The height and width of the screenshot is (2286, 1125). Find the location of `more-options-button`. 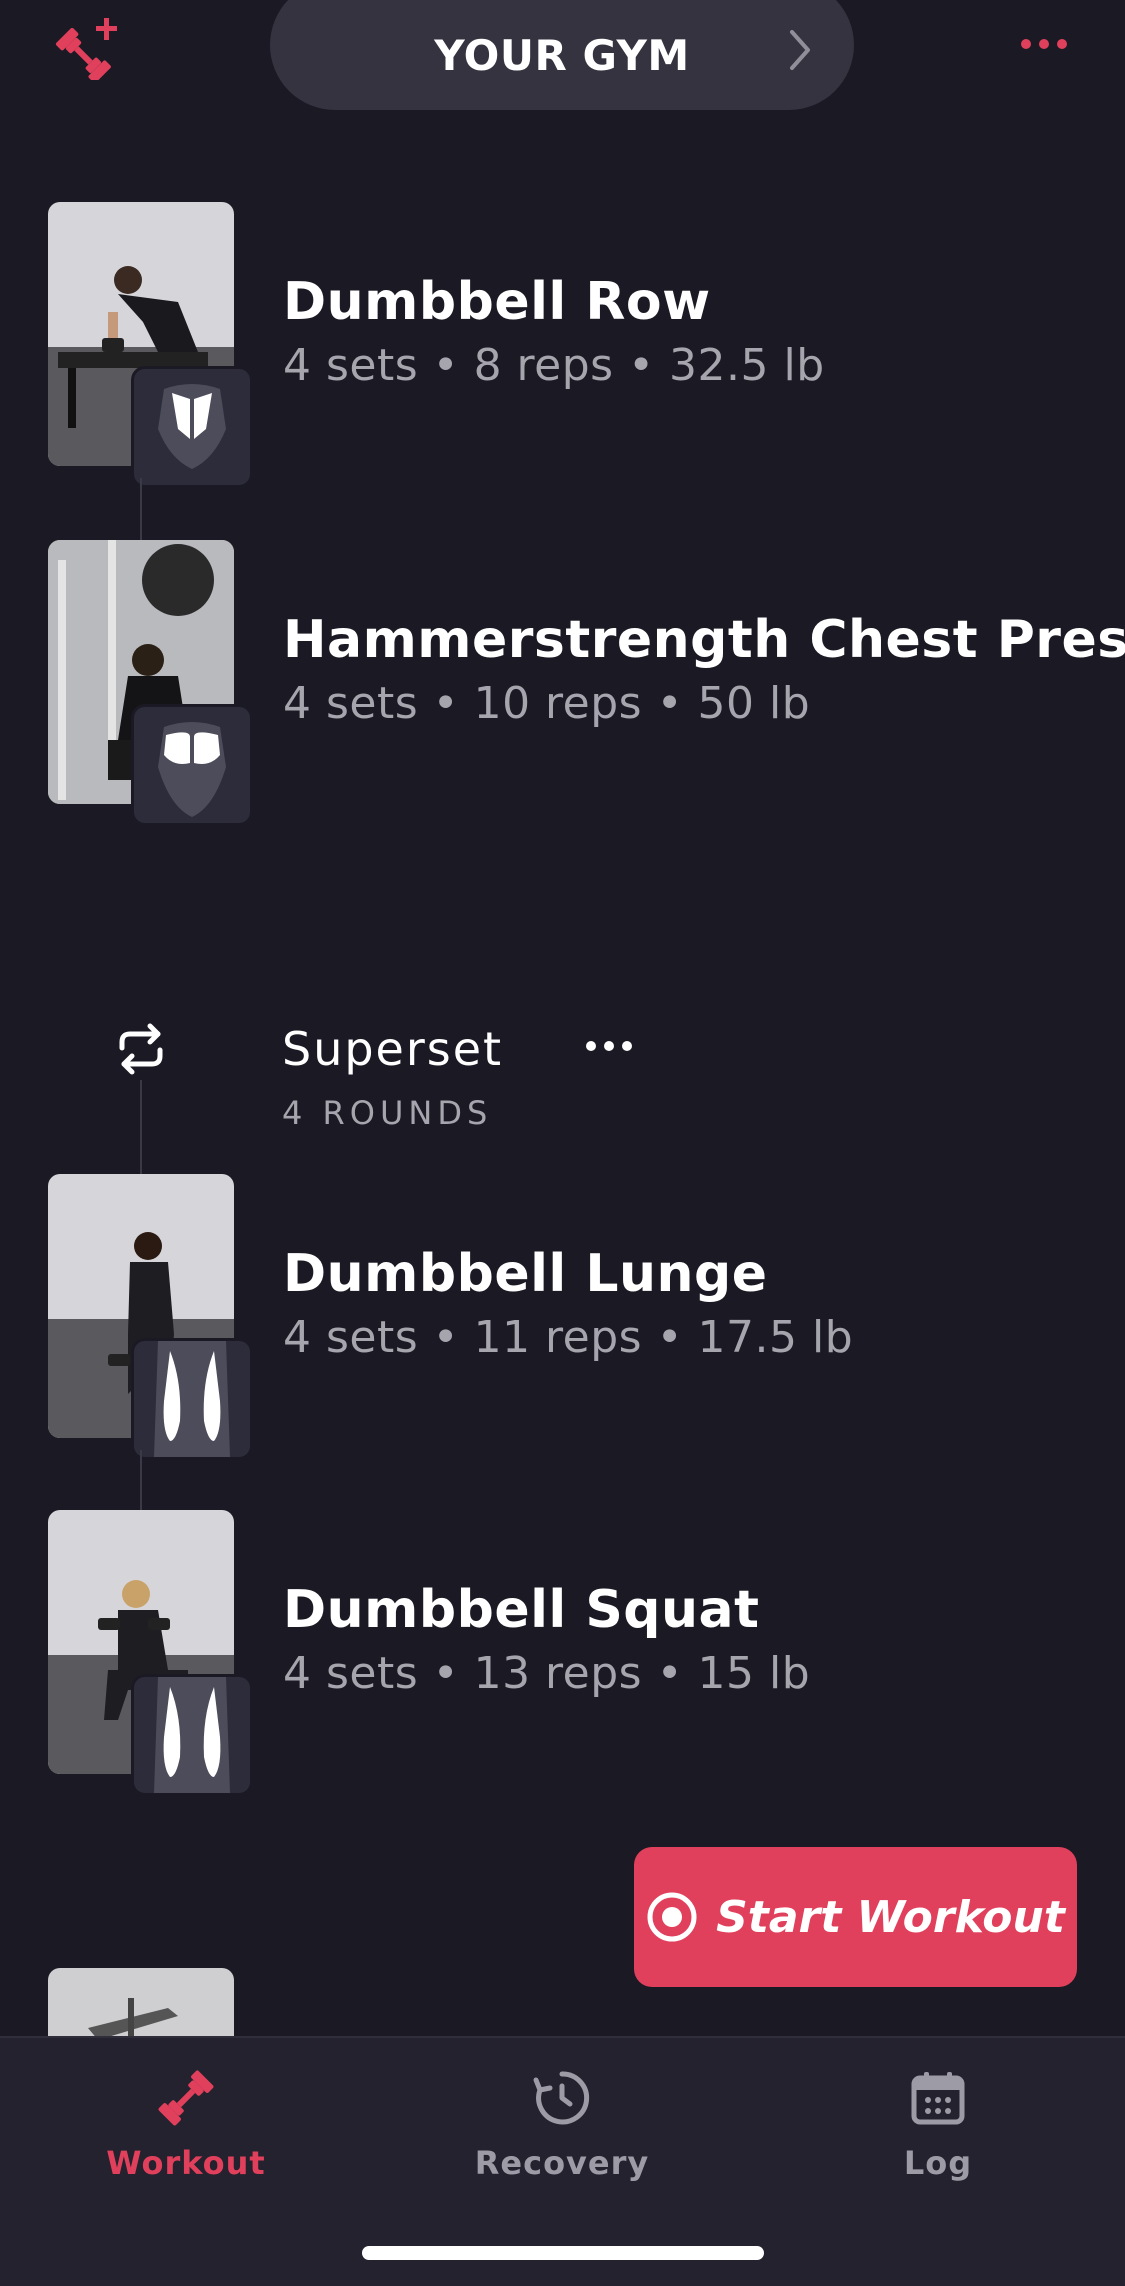

more-options-button is located at coordinates (1044, 46).